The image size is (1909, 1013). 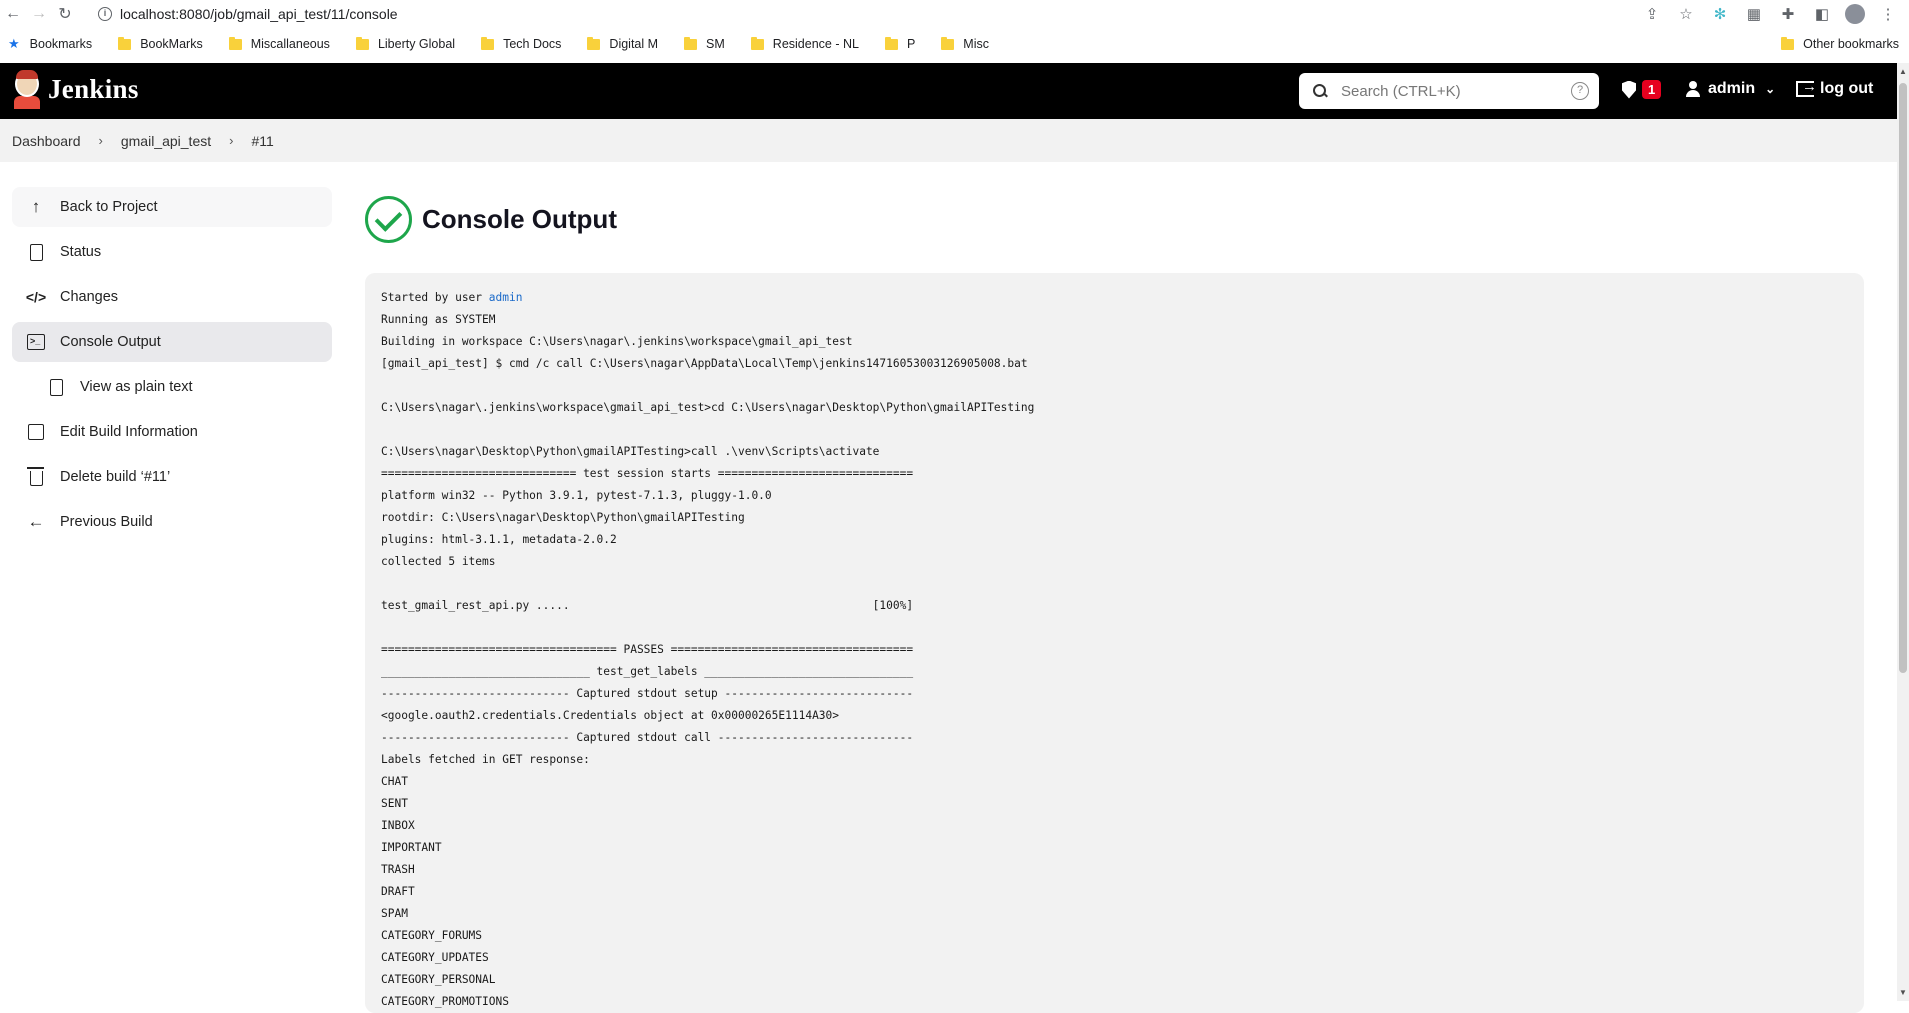 I want to click on code-icon: </>, so click(x=36, y=297).